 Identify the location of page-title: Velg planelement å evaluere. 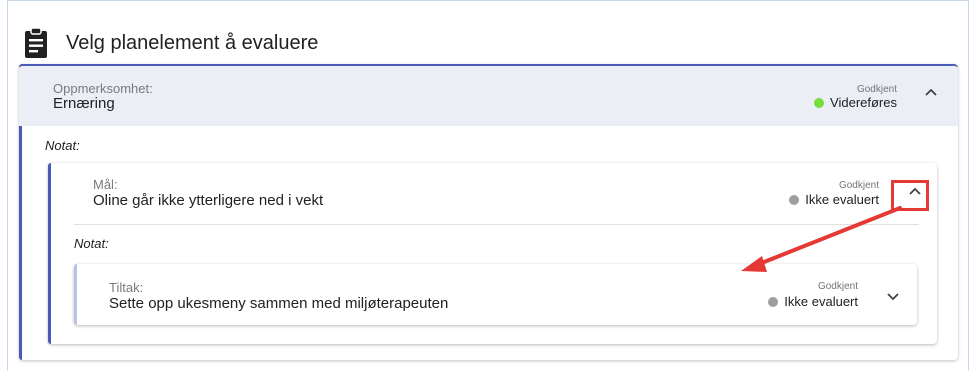
(192, 42).